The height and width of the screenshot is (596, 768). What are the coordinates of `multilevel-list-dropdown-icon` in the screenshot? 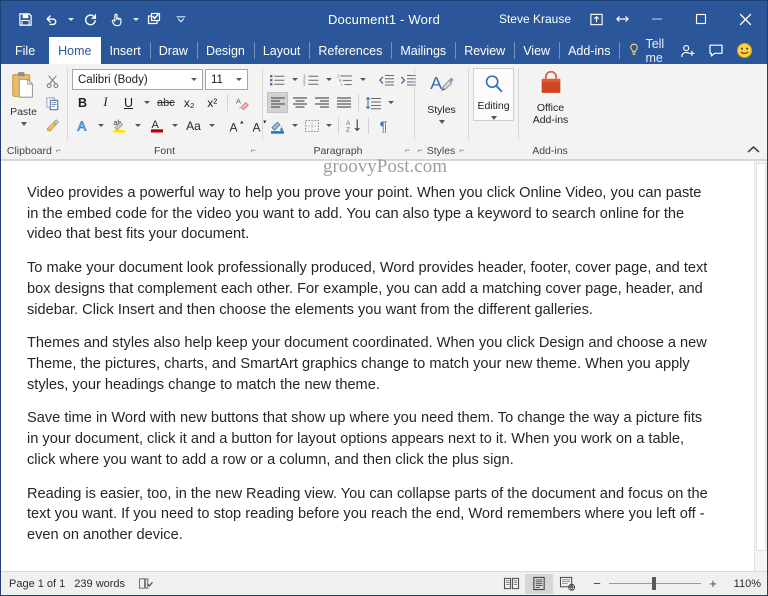 It's located at (362, 79).